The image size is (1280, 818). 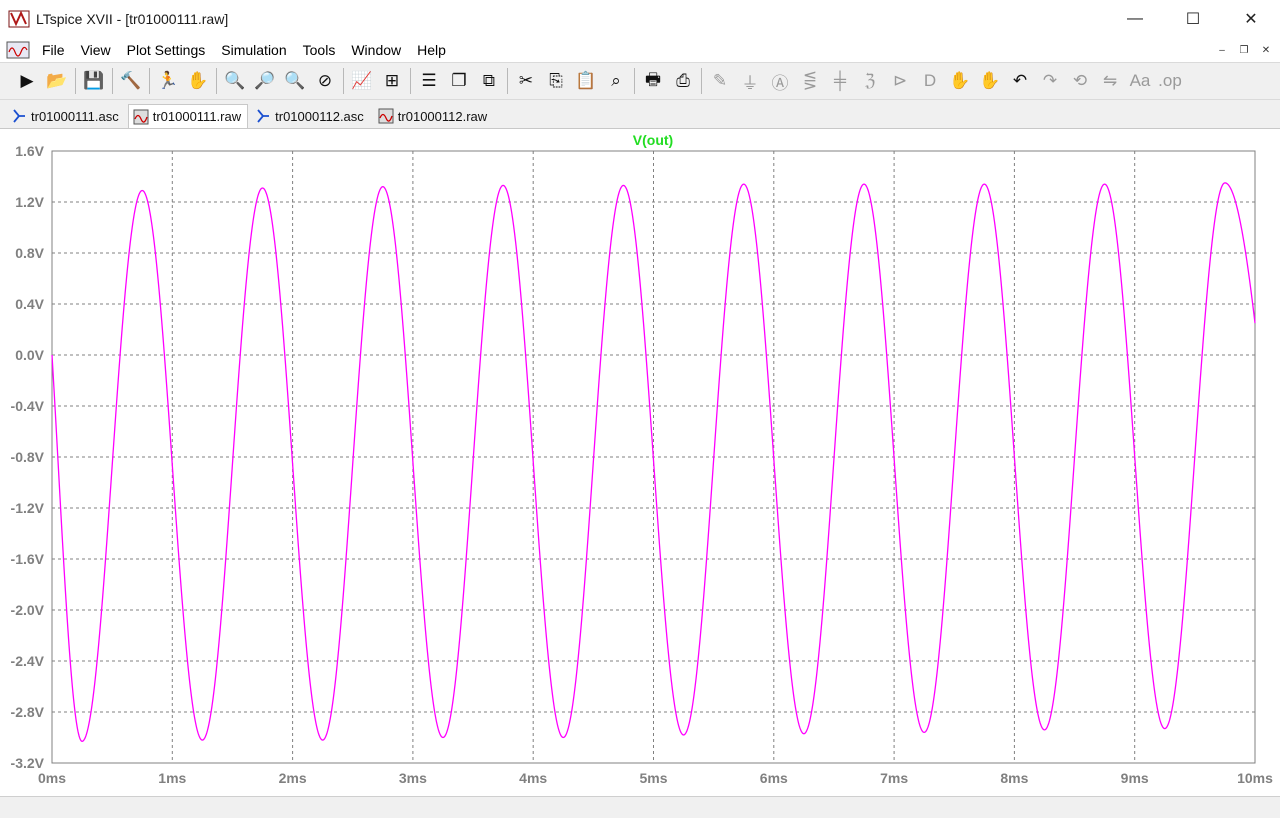 What do you see at coordinates (1193, 19) in the screenshot?
I see `maximize-button: ☐` at bounding box center [1193, 19].